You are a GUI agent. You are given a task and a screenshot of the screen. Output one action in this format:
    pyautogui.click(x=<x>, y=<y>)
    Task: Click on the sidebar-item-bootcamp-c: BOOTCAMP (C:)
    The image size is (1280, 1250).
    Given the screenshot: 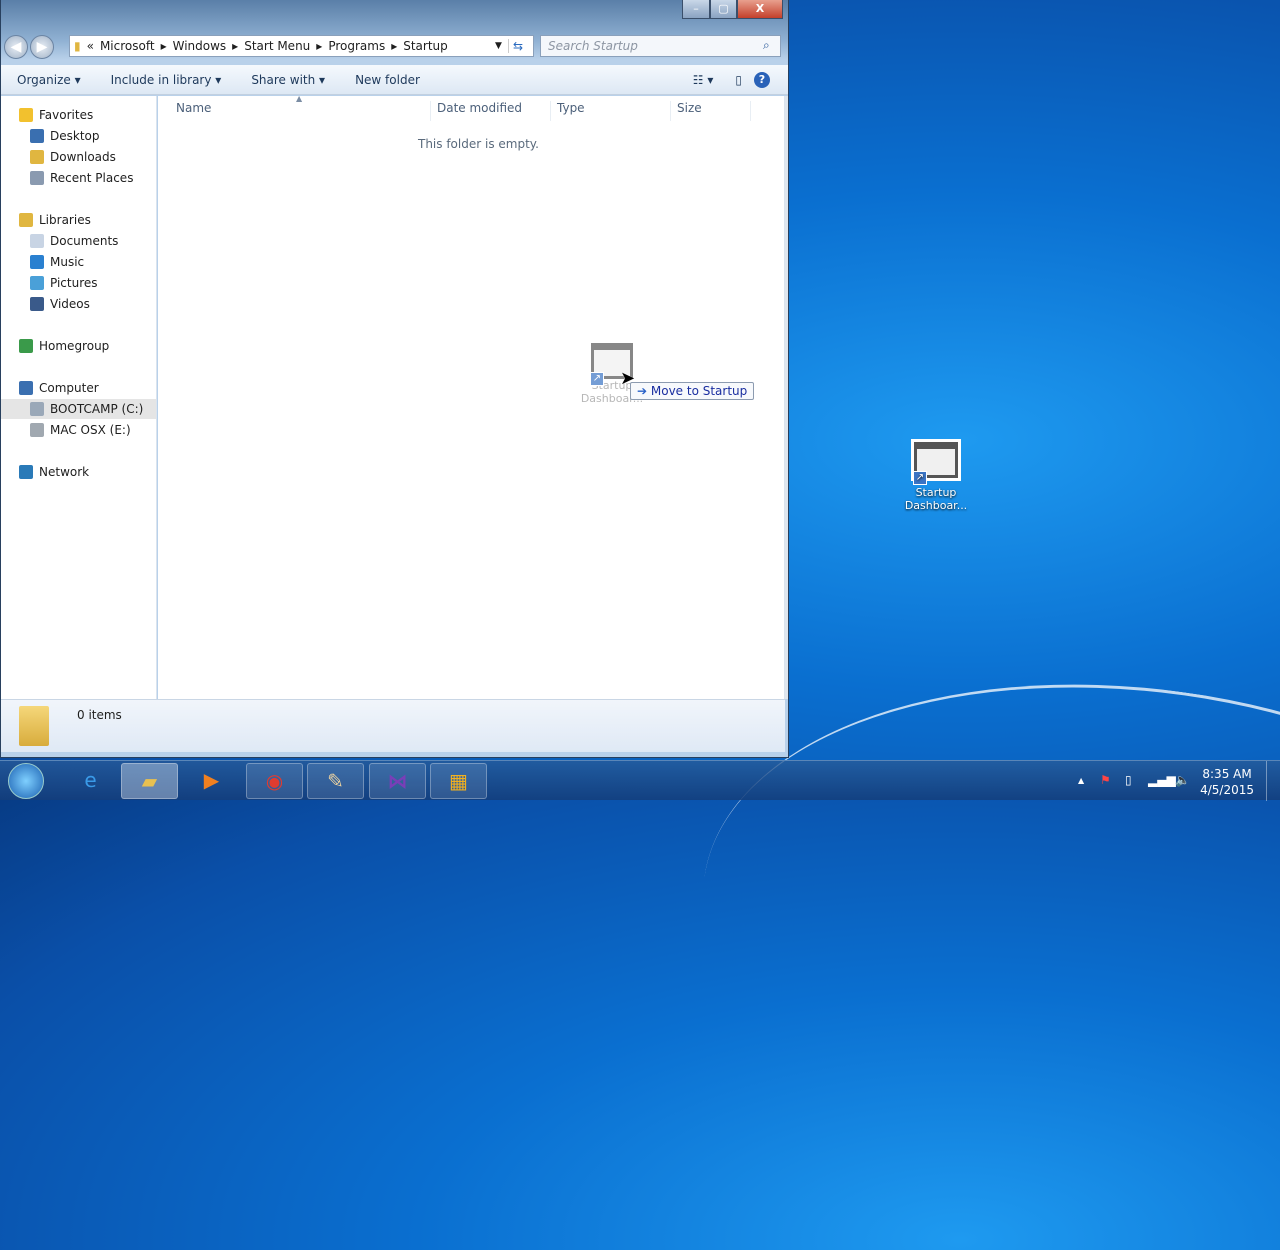 What is the action you would take?
    pyautogui.click(x=78, y=409)
    